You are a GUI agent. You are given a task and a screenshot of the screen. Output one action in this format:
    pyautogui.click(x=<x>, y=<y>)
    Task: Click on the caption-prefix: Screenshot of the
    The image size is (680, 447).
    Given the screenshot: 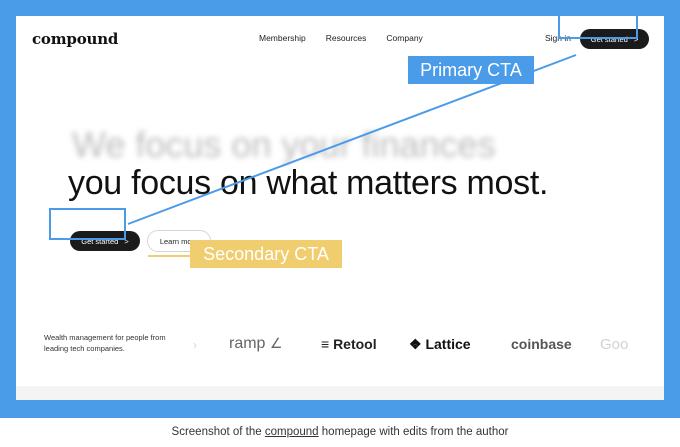 What is the action you would take?
    pyautogui.click(x=218, y=432)
    